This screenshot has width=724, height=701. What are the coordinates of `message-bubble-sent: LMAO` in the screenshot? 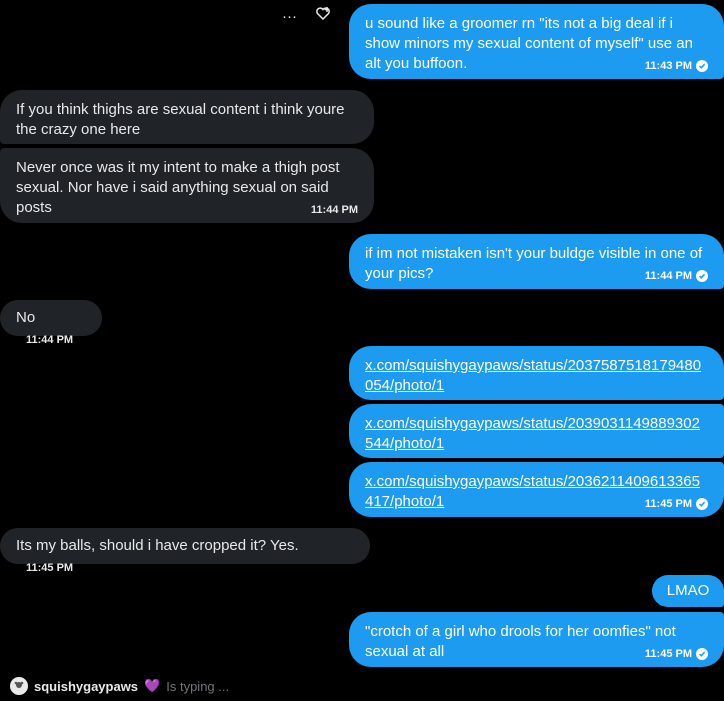 It's located at (688, 591).